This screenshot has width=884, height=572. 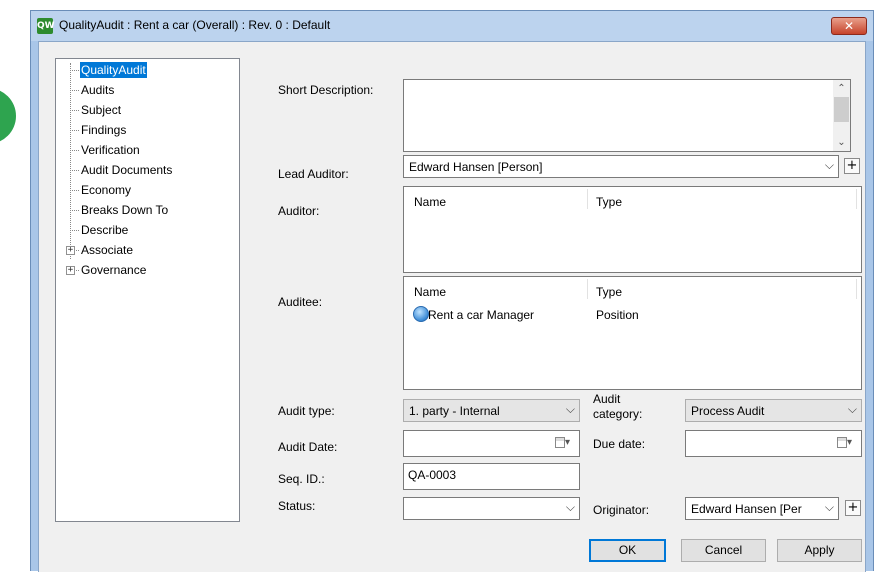 I want to click on originator-combo: Edward Hansen [Per ⌵, so click(x=762, y=508).